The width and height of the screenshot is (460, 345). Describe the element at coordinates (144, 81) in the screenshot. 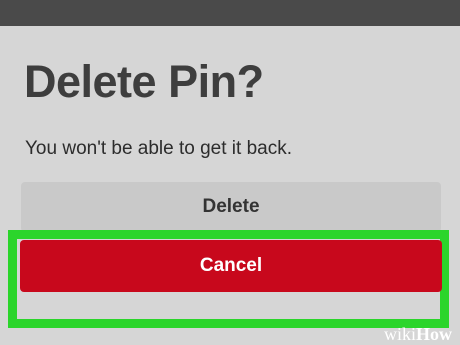

I see `dialog-title: Delete Pin?` at that location.